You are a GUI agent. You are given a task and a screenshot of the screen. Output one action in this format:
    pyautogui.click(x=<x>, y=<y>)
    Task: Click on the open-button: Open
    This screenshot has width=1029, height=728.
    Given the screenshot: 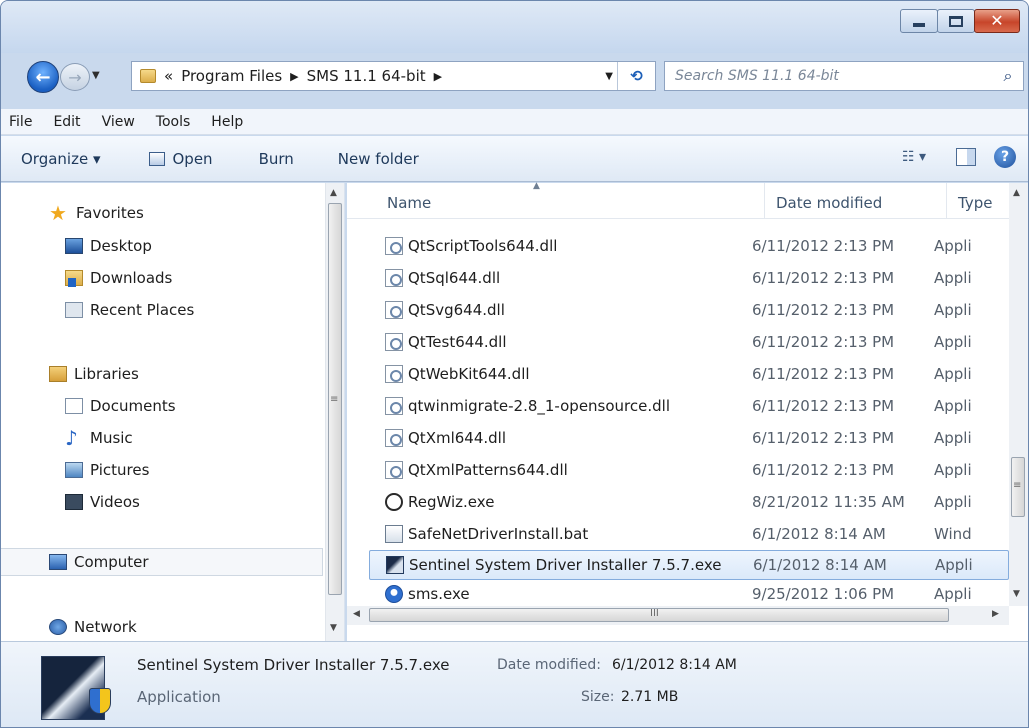 What is the action you would take?
    pyautogui.click(x=180, y=158)
    